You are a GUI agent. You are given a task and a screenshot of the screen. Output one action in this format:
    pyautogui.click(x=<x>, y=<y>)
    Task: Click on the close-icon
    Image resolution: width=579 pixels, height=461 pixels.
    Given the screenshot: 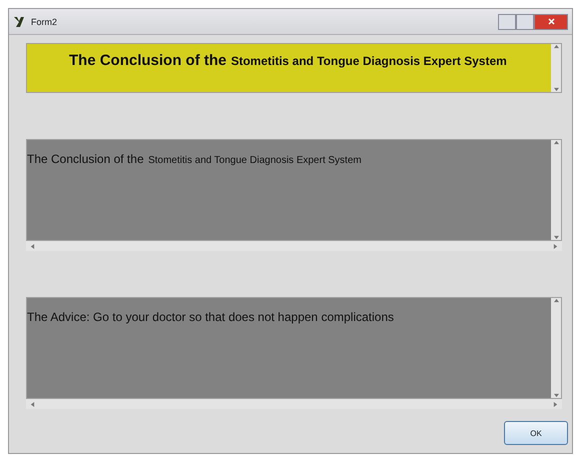 What is the action you would take?
    pyautogui.click(x=551, y=21)
    